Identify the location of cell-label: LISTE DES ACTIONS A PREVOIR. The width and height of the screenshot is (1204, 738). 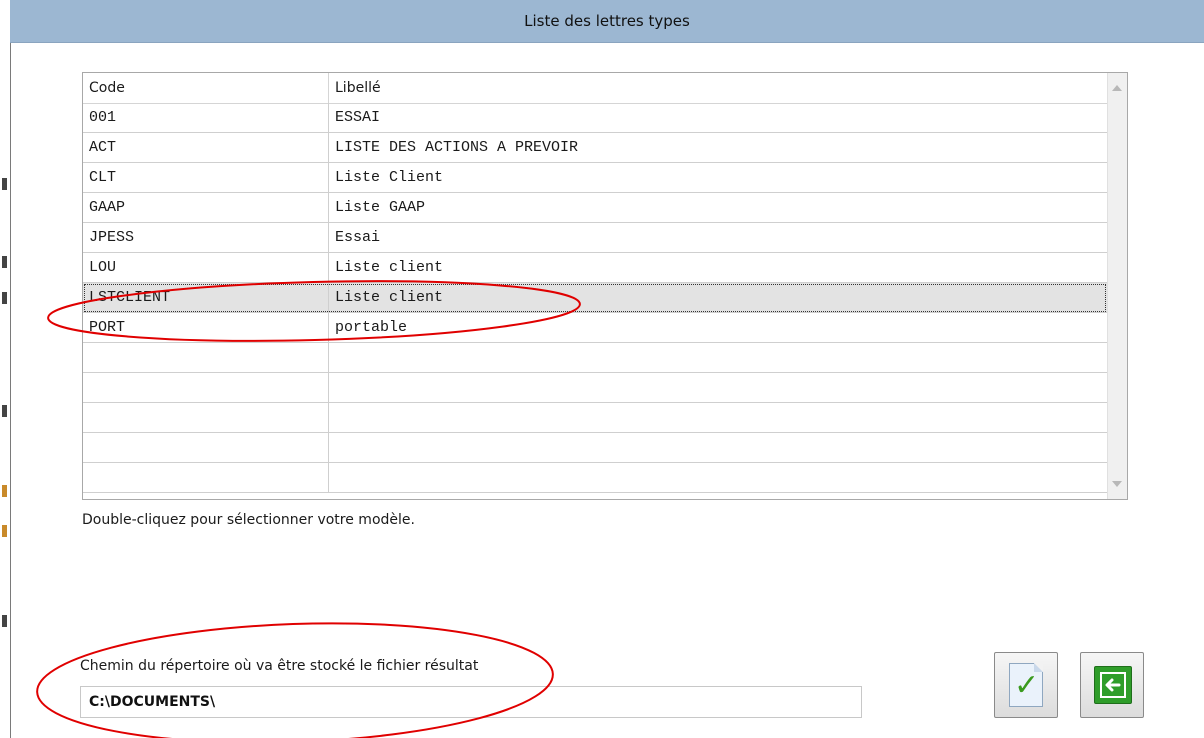
(457, 147).